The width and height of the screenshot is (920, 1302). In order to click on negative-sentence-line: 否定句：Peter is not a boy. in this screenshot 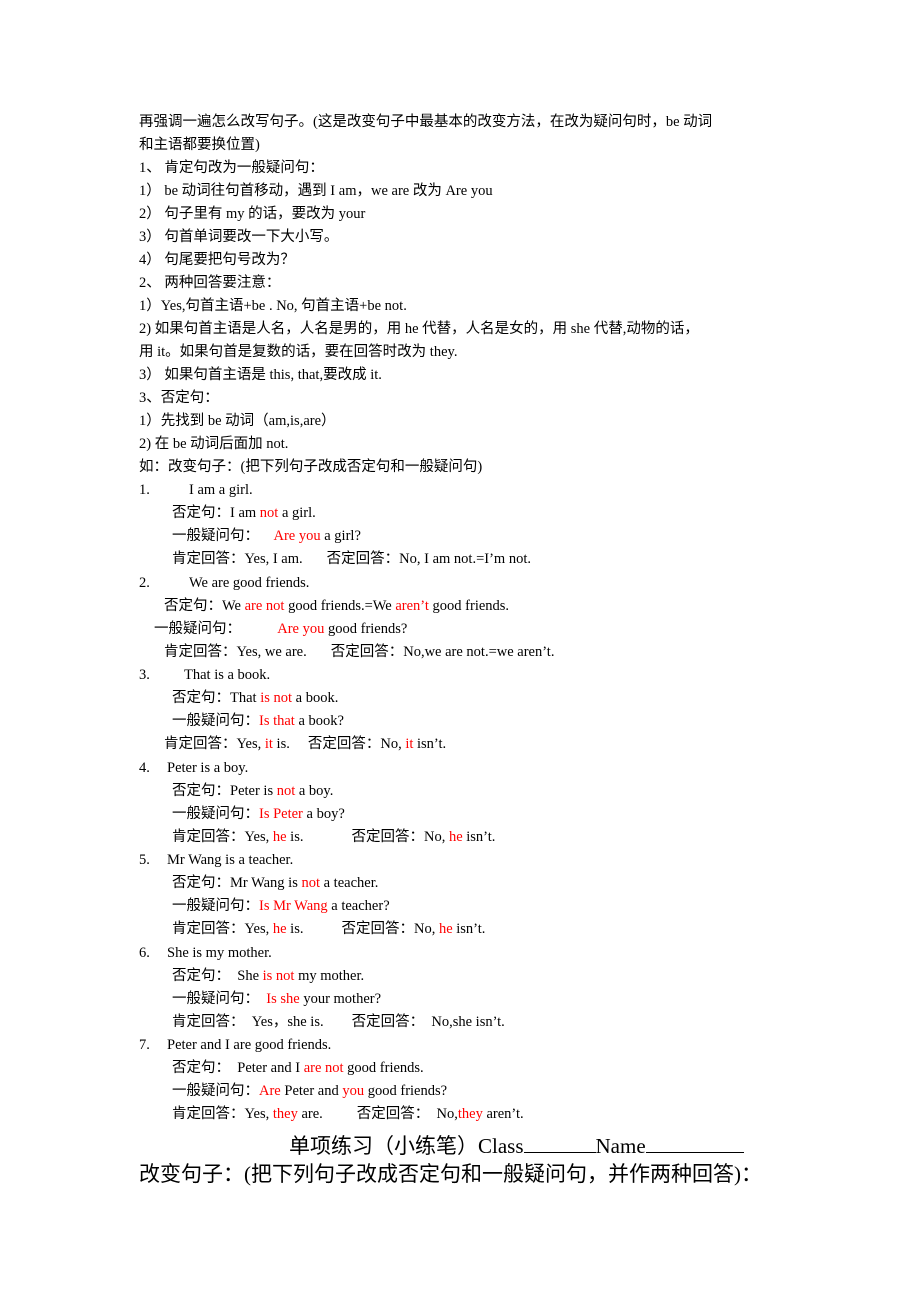, I will do `click(252, 791)`.